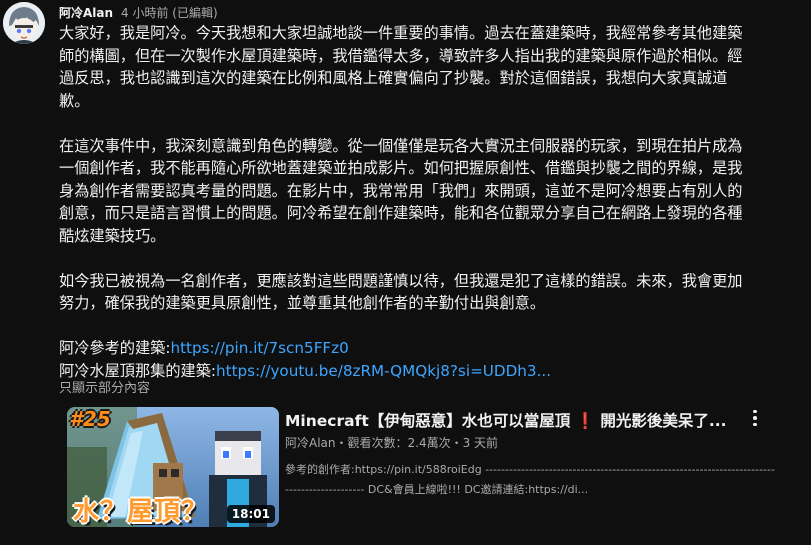 This screenshot has width=811, height=545. What do you see at coordinates (755, 418) in the screenshot?
I see `more-vert-icon` at bounding box center [755, 418].